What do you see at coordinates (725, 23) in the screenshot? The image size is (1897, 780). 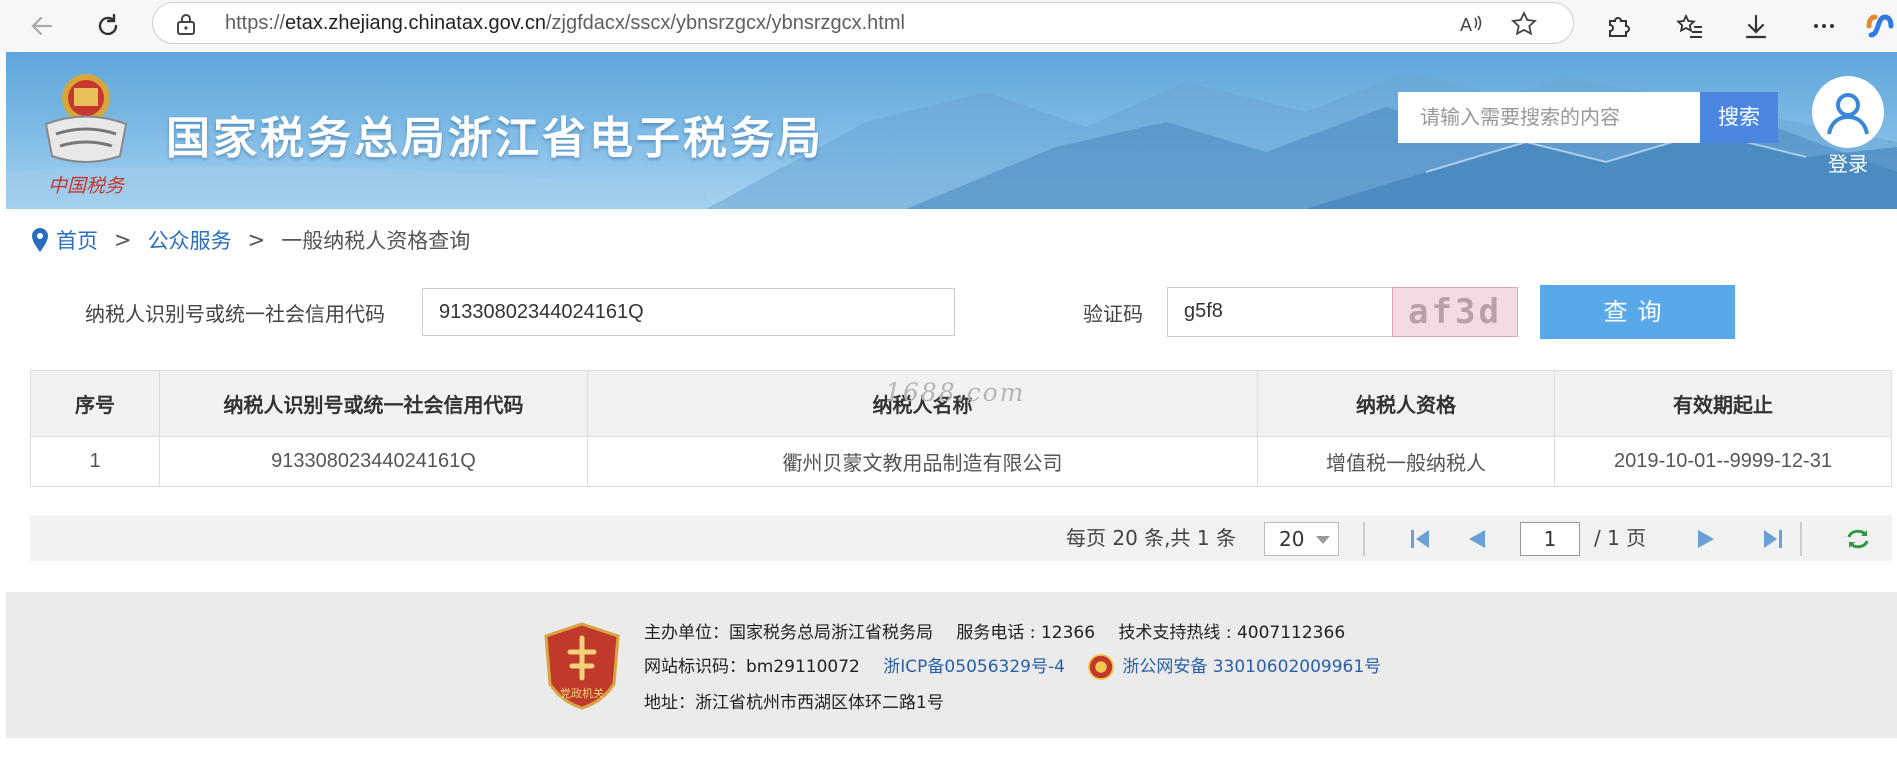 I see `url-path: /zjgfdacx/sscx/ybnsrzgcx/ybnsrzgcx.html` at bounding box center [725, 23].